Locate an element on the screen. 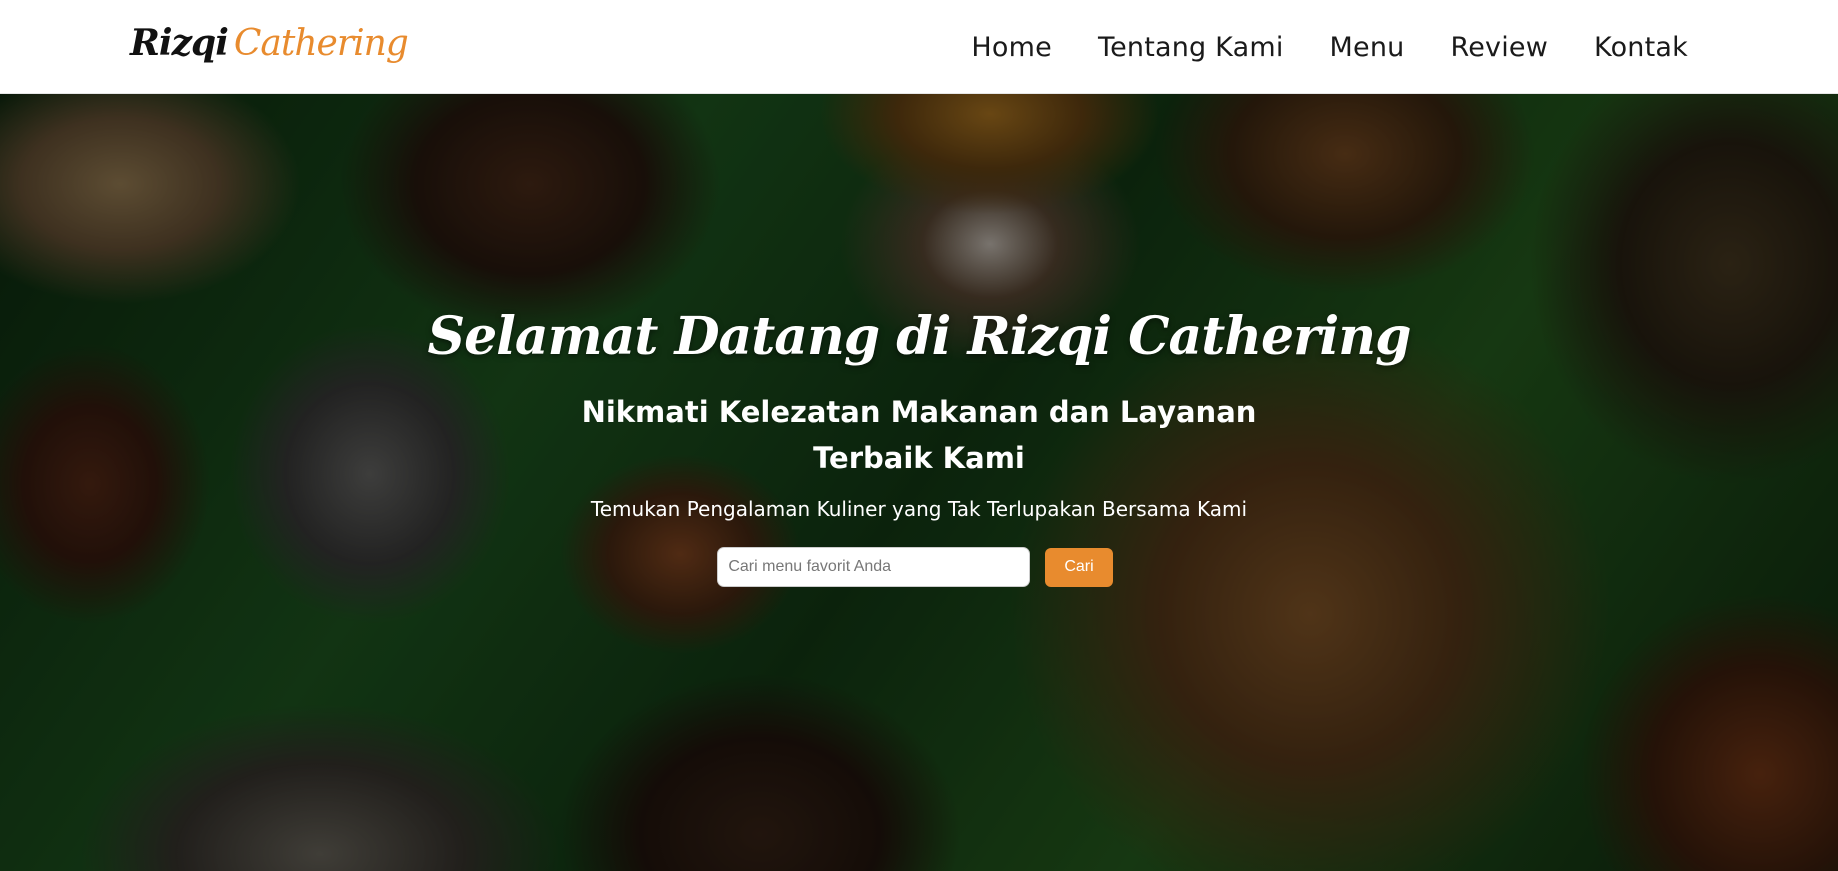  nav-link-home: Home is located at coordinates (1011, 47).